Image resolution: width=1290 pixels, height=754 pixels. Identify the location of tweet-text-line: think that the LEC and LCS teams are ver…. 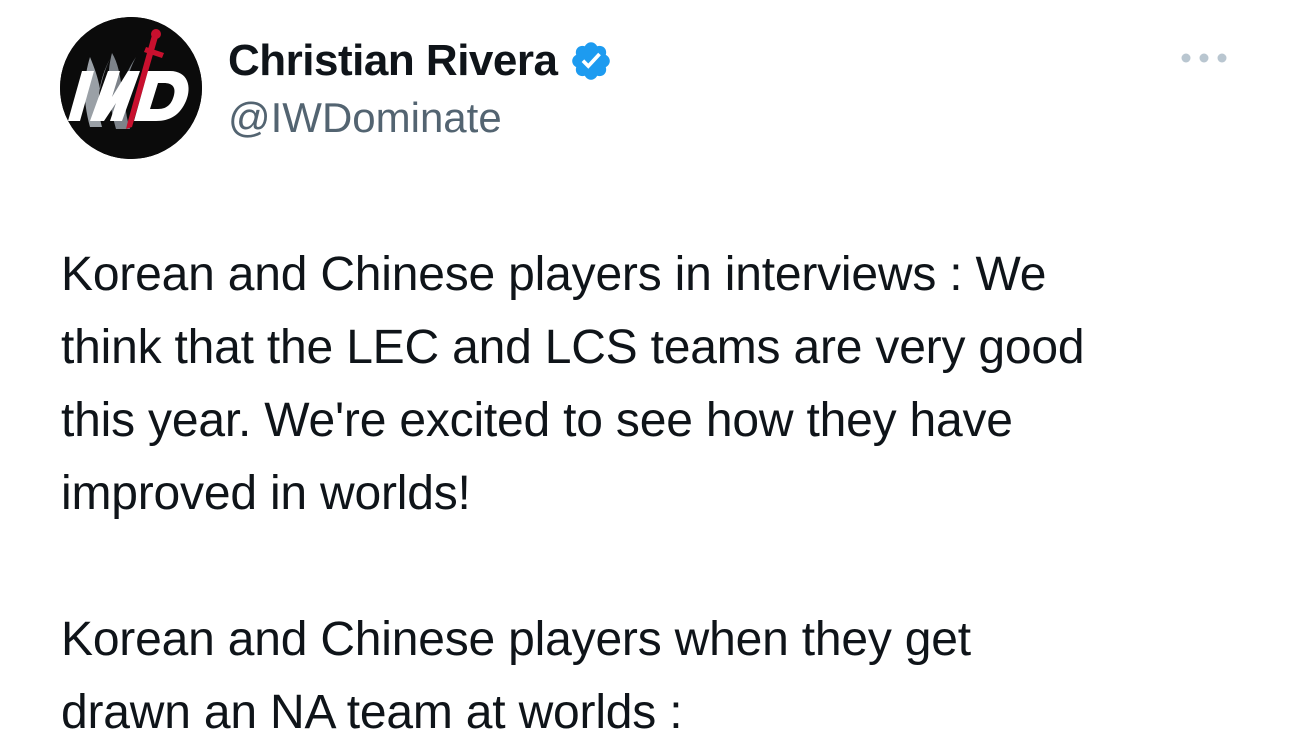
(573, 347).